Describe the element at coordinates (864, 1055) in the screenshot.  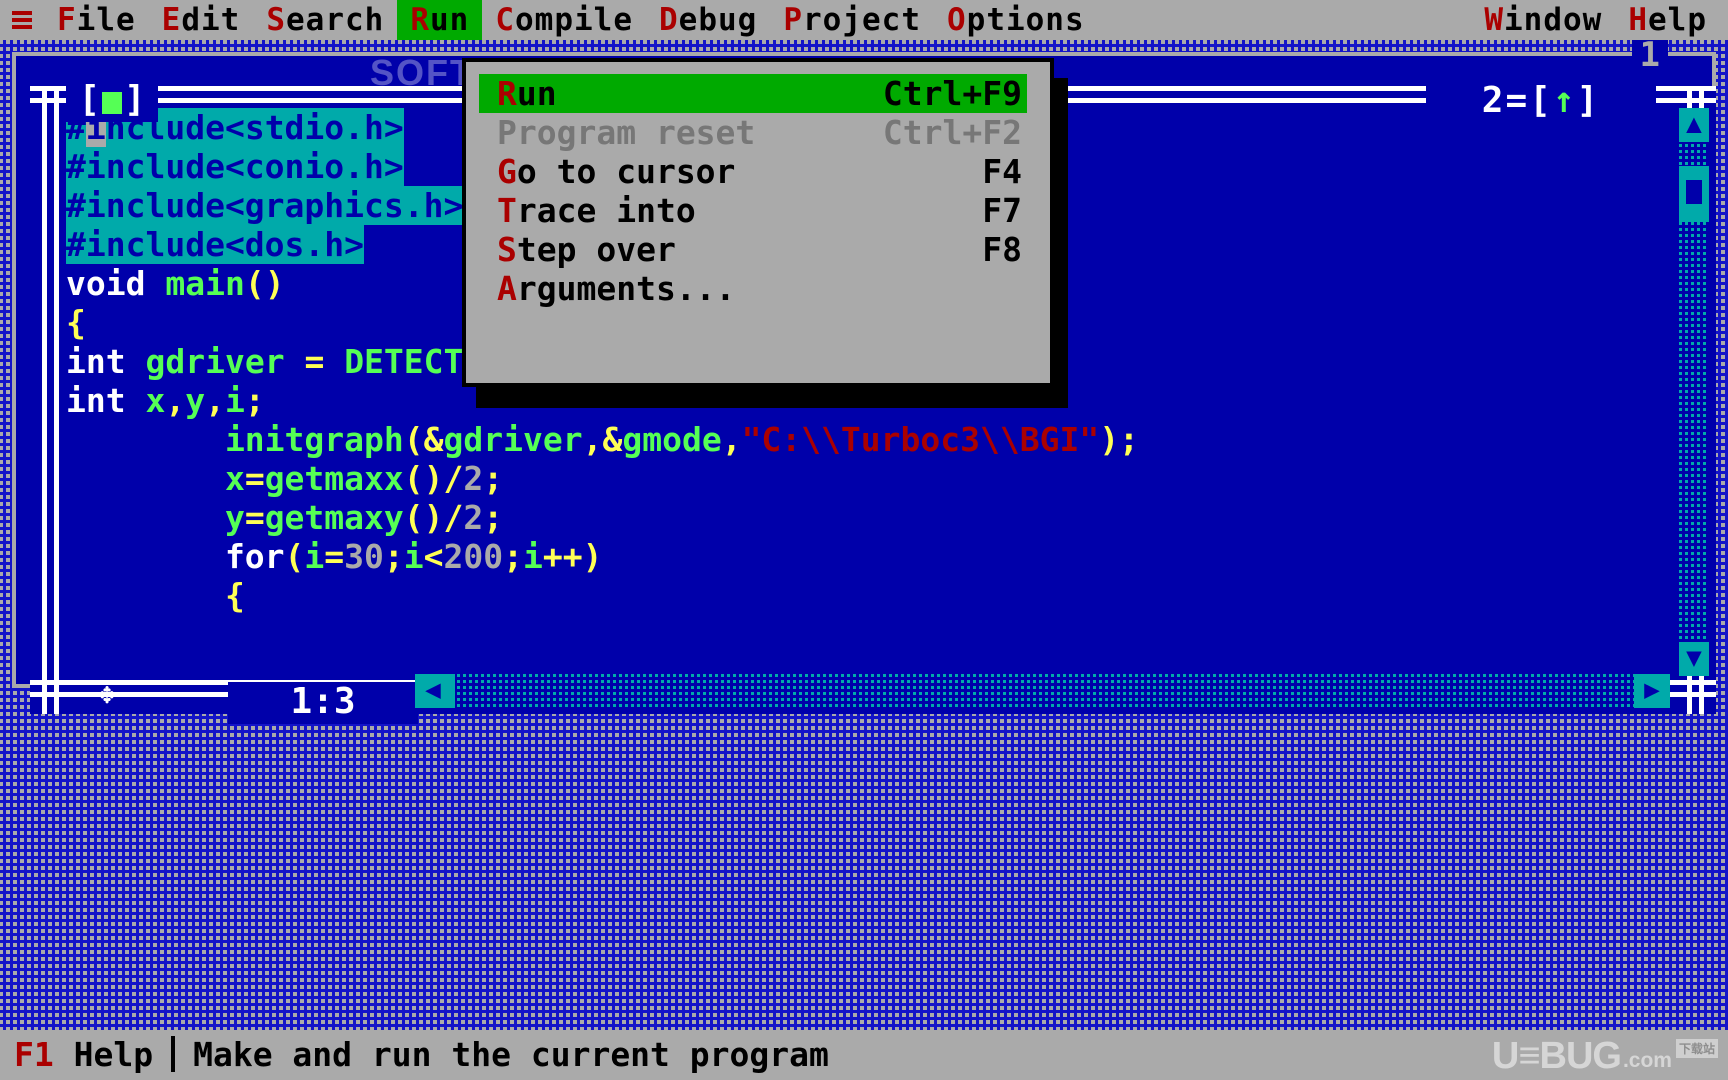
I see `status-bar: F1 Help Make and run the current program` at that location.